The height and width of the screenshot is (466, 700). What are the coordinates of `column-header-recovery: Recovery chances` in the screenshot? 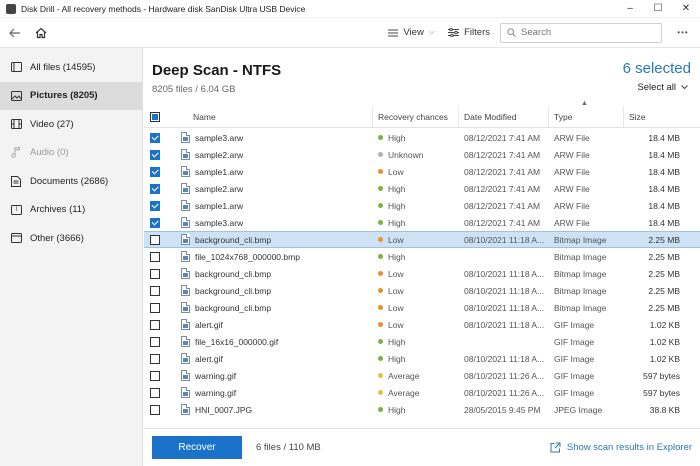 It's located at (416, 116).